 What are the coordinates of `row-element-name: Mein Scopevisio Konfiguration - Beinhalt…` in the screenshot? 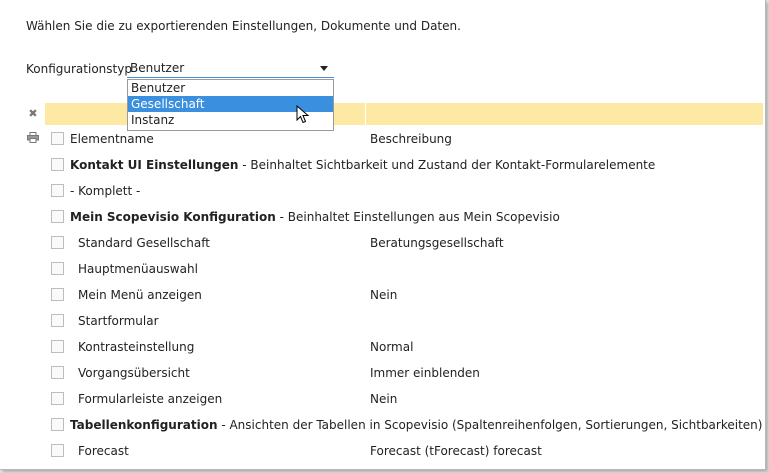 It's located at (315, 217).